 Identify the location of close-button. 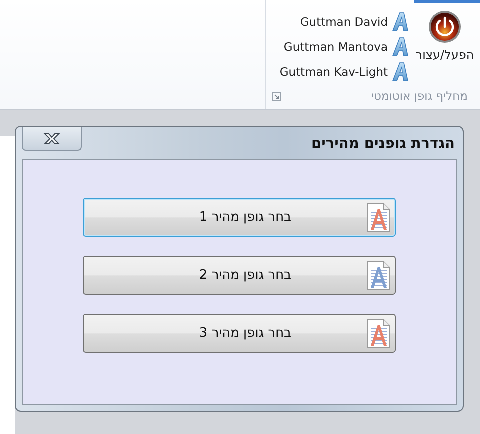
(52, 139).